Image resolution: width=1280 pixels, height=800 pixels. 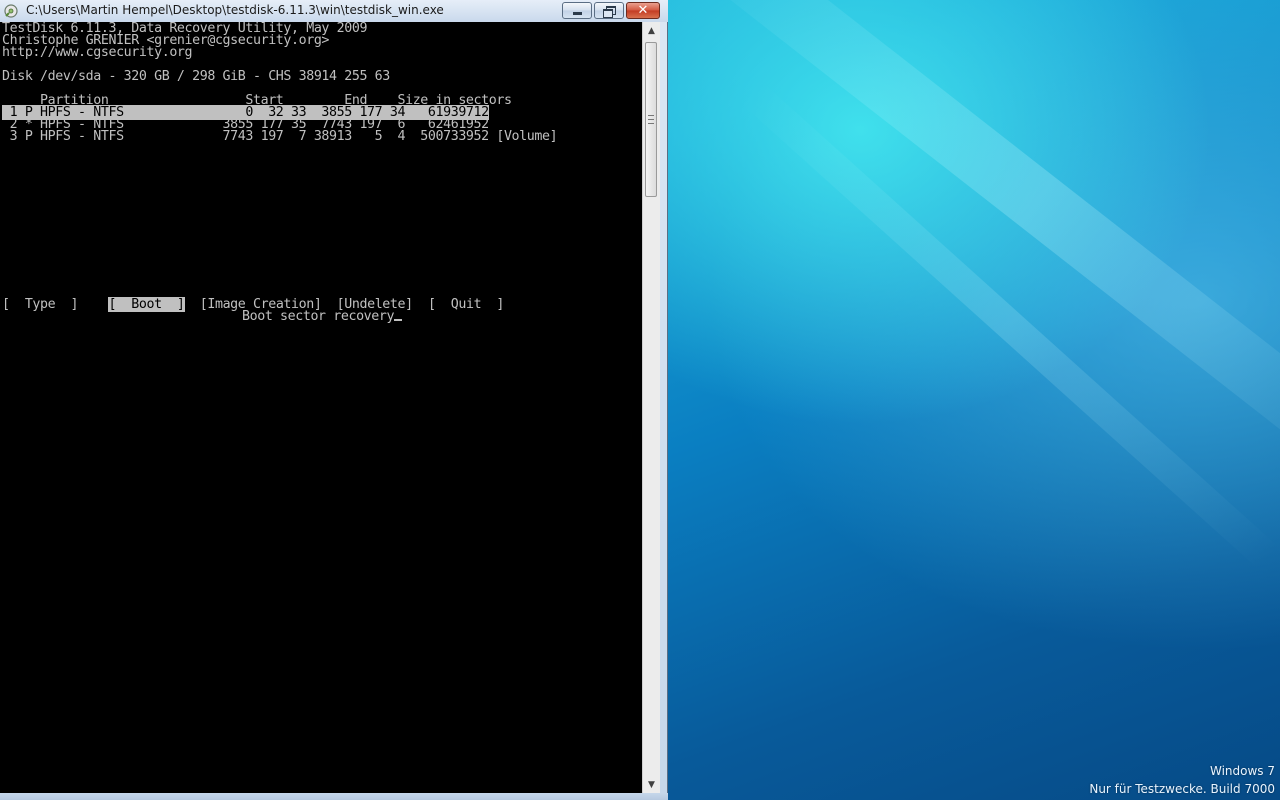 I want to click on scroll-thumb, so click(x=651, y=119).